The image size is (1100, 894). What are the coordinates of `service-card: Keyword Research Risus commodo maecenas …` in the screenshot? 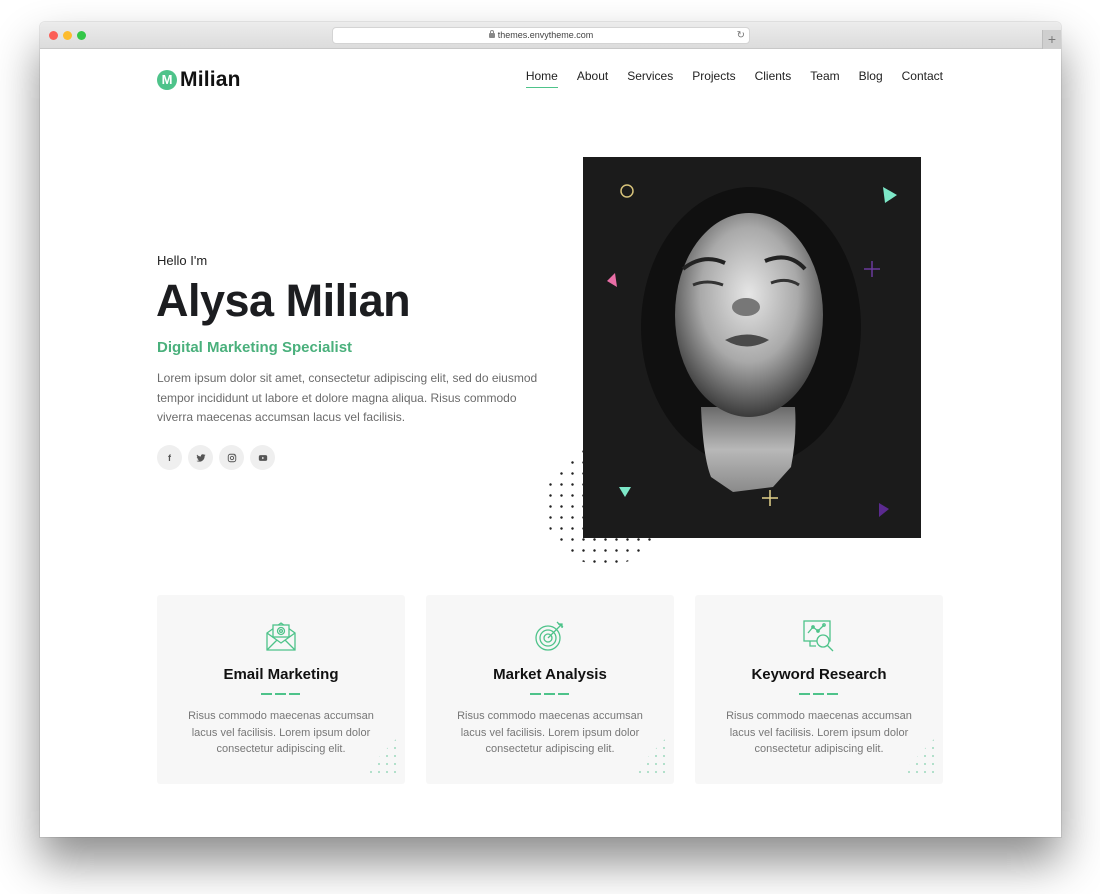 It's located at (819, 689).